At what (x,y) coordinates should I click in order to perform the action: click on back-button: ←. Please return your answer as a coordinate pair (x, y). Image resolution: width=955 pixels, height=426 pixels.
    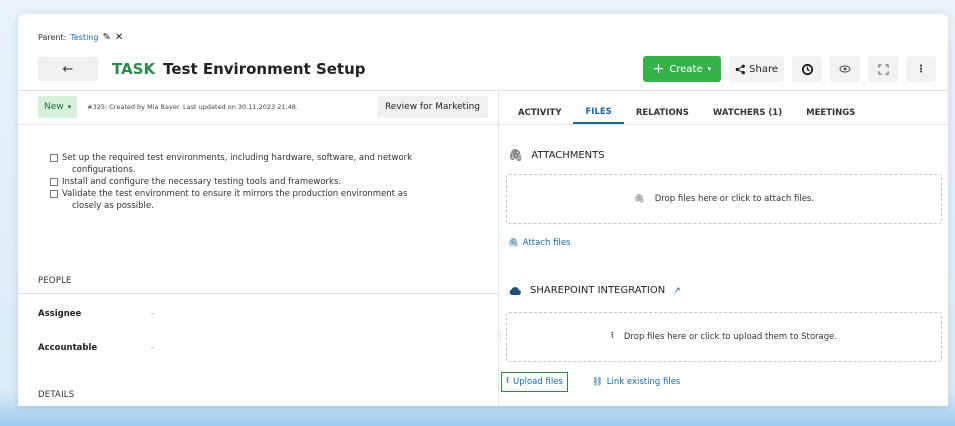
    Looking at the image, I should click on (68, 69).